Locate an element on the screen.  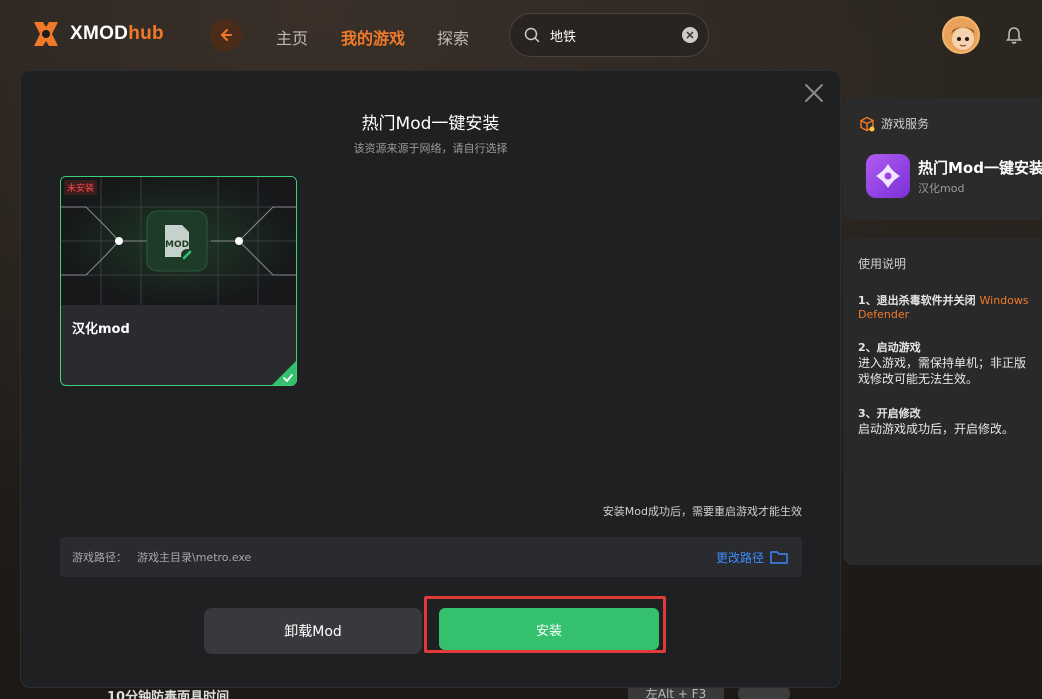
circuit-background-icon: MOD is located at coordinates (178, 241).